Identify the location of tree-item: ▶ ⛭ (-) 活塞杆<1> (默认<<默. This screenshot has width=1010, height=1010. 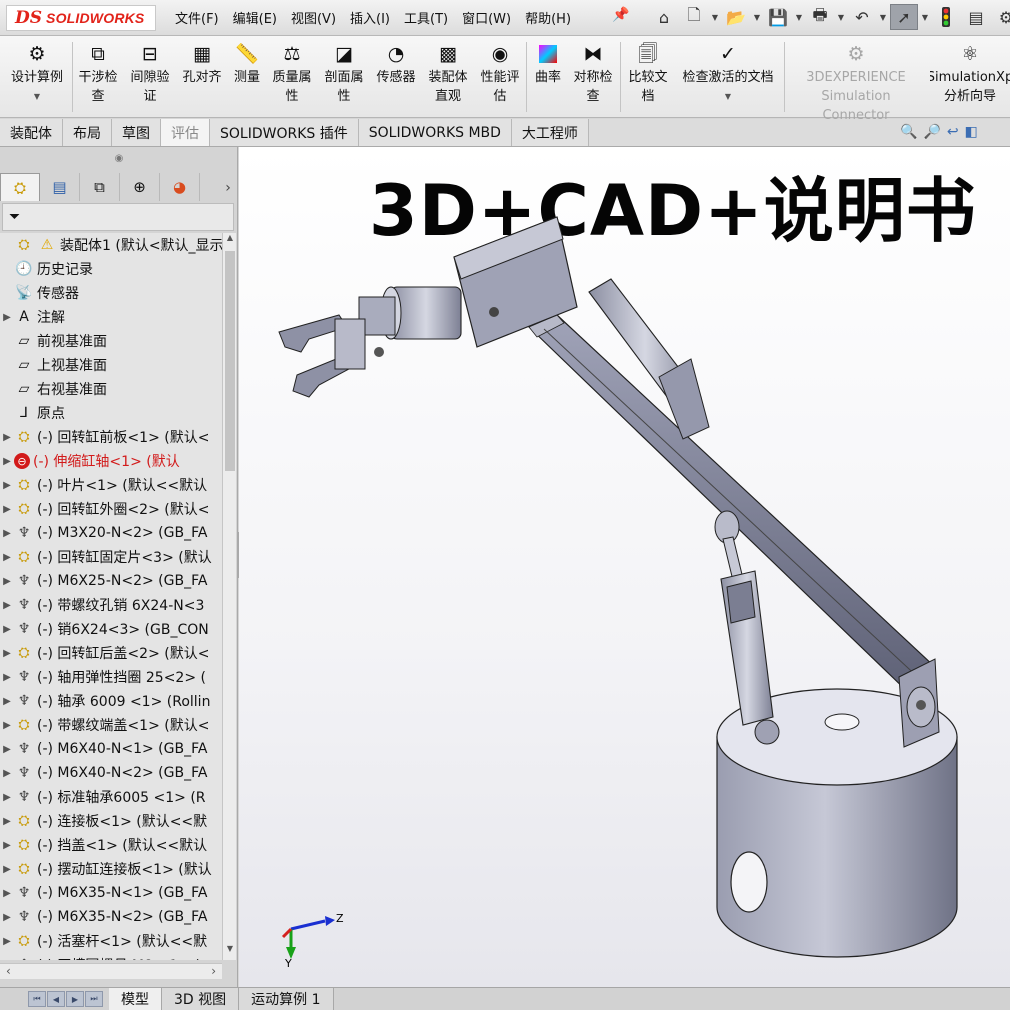
(111, 941).